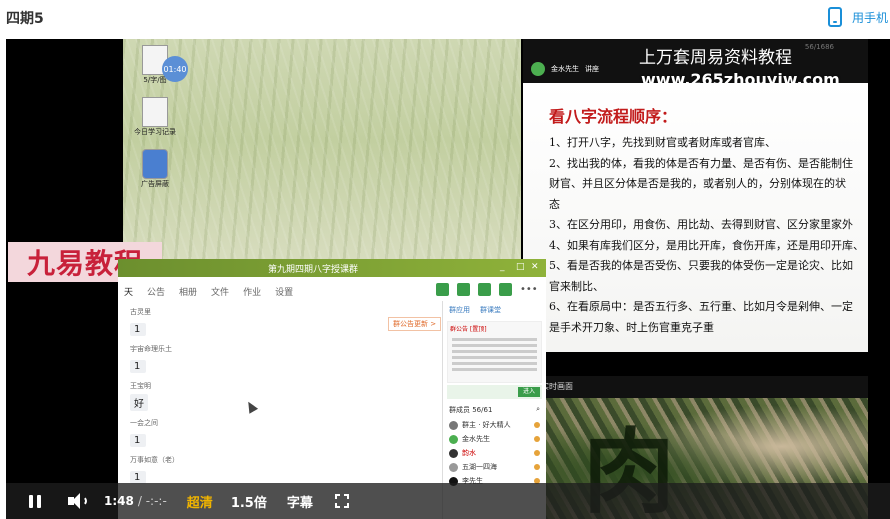 The image size is (890, 519). What do you see at coordinates (476, 439) in the screenshot?
I see `member-name: 金水先生` at bounding box center [476, 439].